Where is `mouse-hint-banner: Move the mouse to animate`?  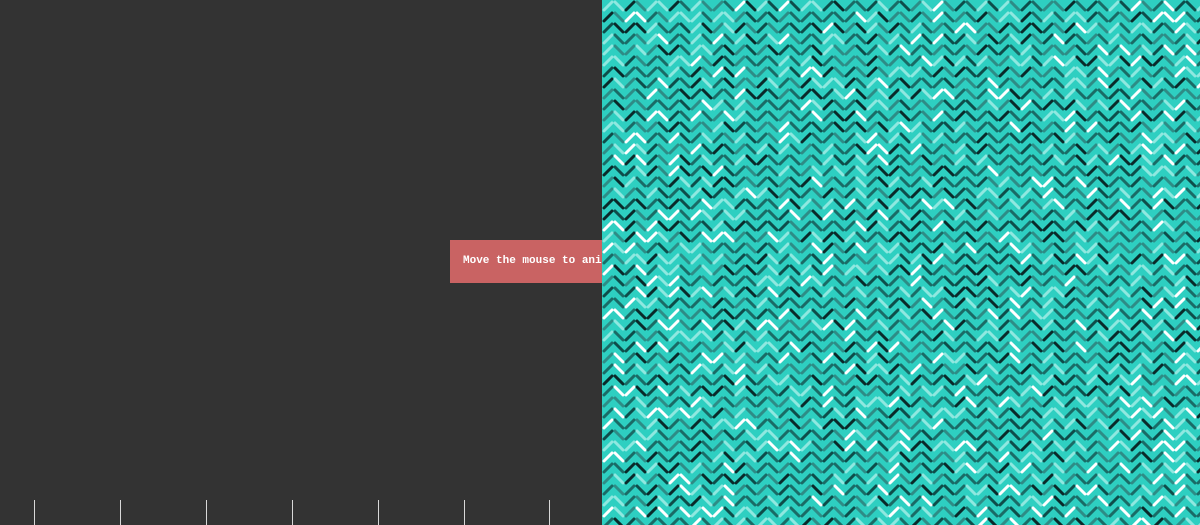 mouse-hint-banner: Move the mouse to animate is located at coordinates (526, 261).